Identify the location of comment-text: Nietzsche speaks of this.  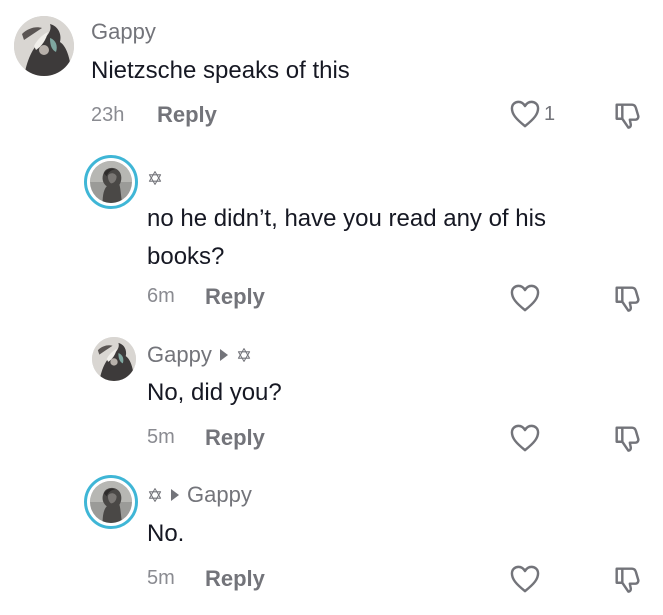
(220, 70).